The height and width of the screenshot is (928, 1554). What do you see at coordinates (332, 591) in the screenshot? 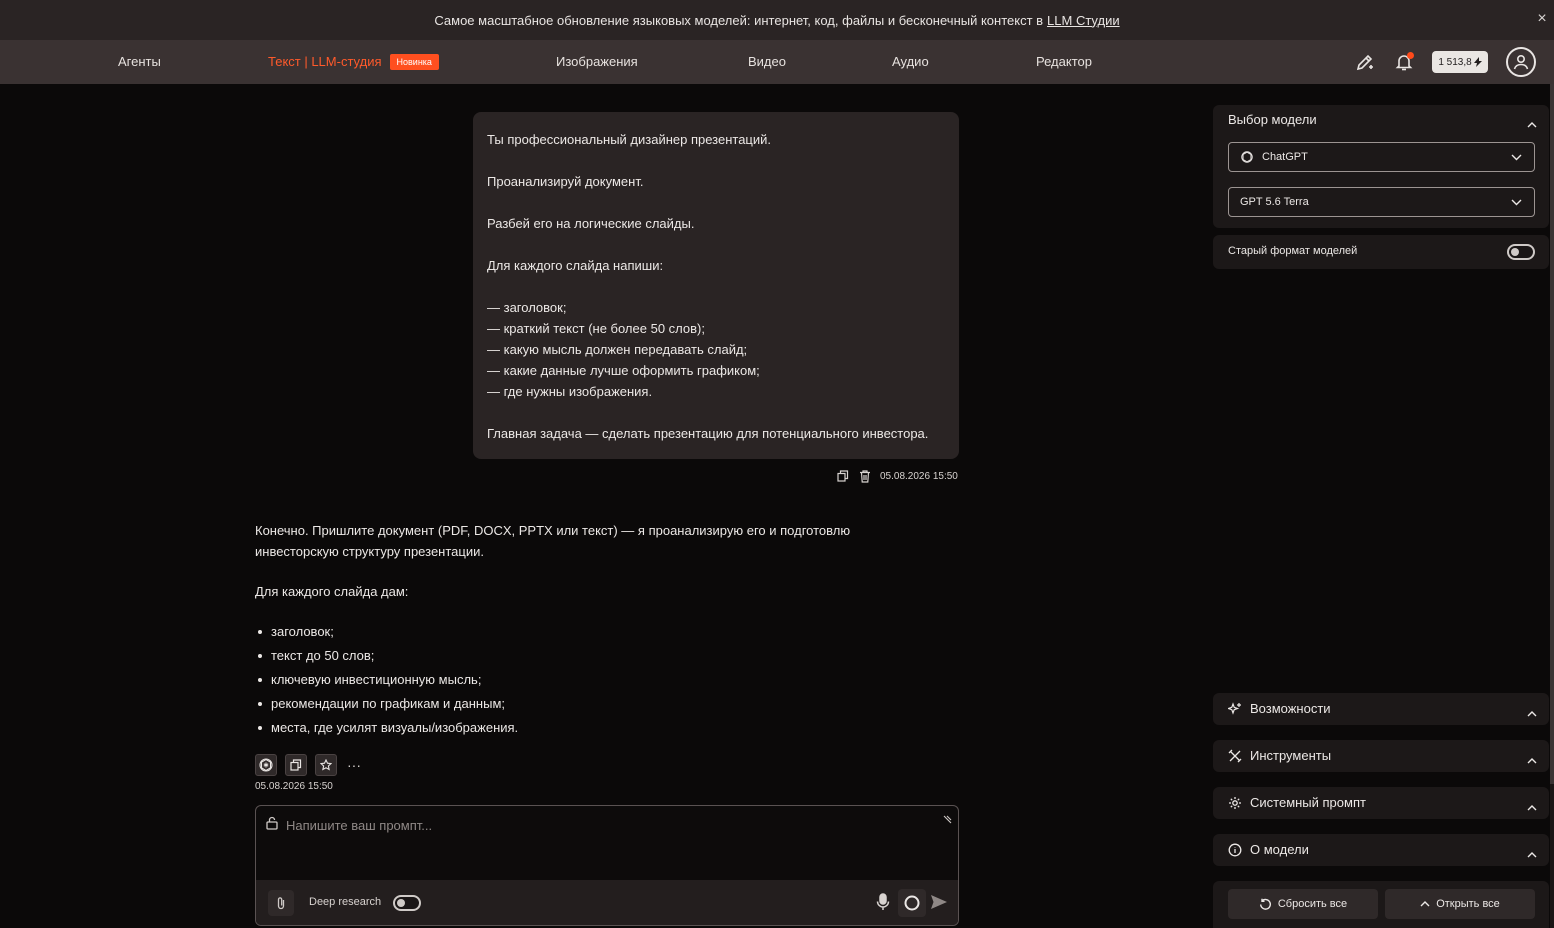
I see `assistant-subhead: Для каждого слайда дам:` at bounding box center [332, 591].